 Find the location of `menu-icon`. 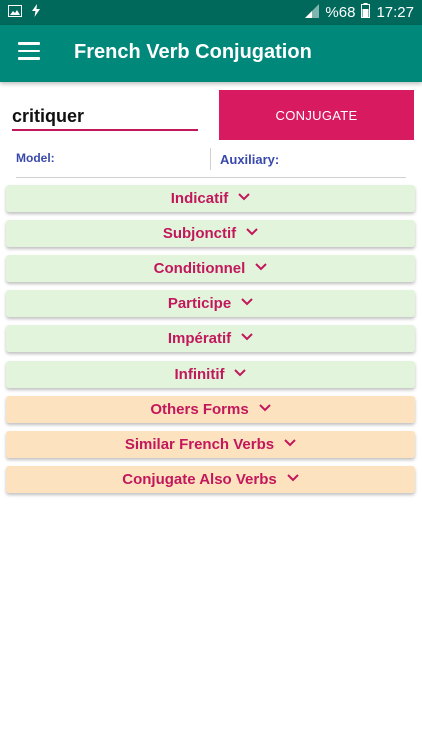

menu-icon is located at coordinates (29, 51).